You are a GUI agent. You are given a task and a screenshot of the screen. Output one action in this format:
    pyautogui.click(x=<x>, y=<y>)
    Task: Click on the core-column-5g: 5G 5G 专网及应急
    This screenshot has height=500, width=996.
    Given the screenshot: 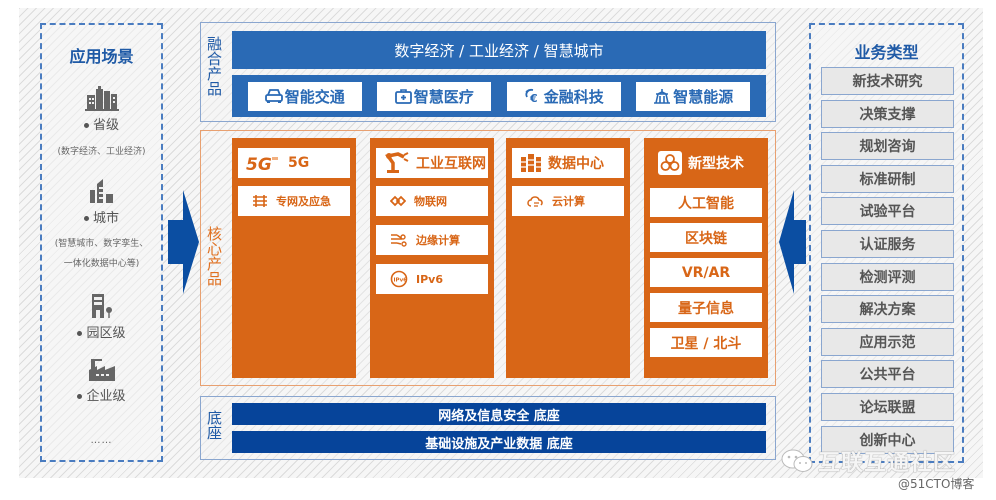 What is the action you would take?
    pyautogui.click(x=294, y=258)
    